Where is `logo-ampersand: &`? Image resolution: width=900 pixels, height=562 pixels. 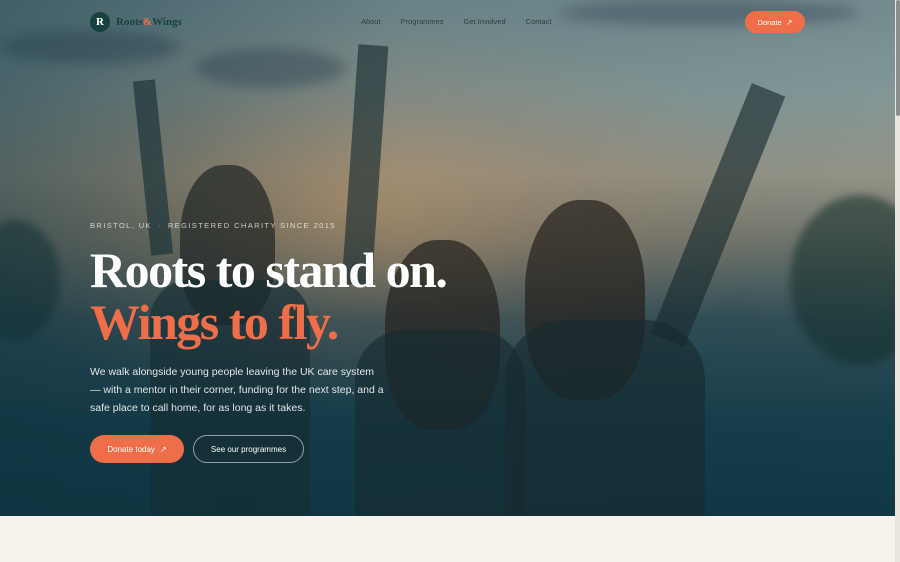 logo-ampersand: & is located at coordinates (147, 22).